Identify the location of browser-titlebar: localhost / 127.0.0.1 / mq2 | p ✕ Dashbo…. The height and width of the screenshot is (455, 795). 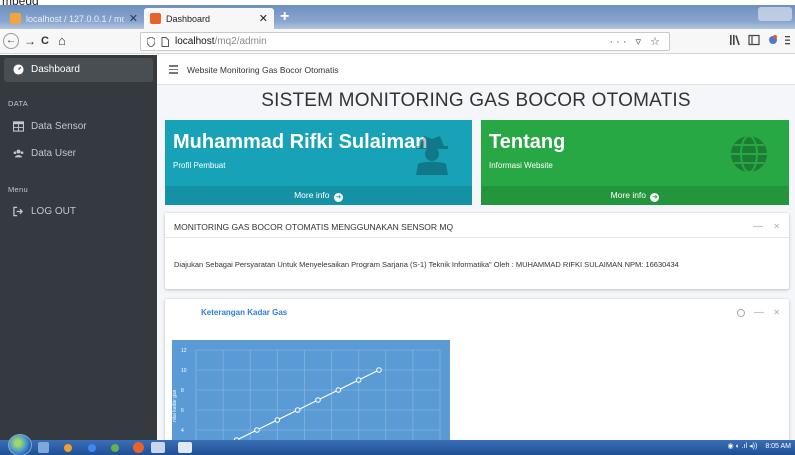
(397, 17).